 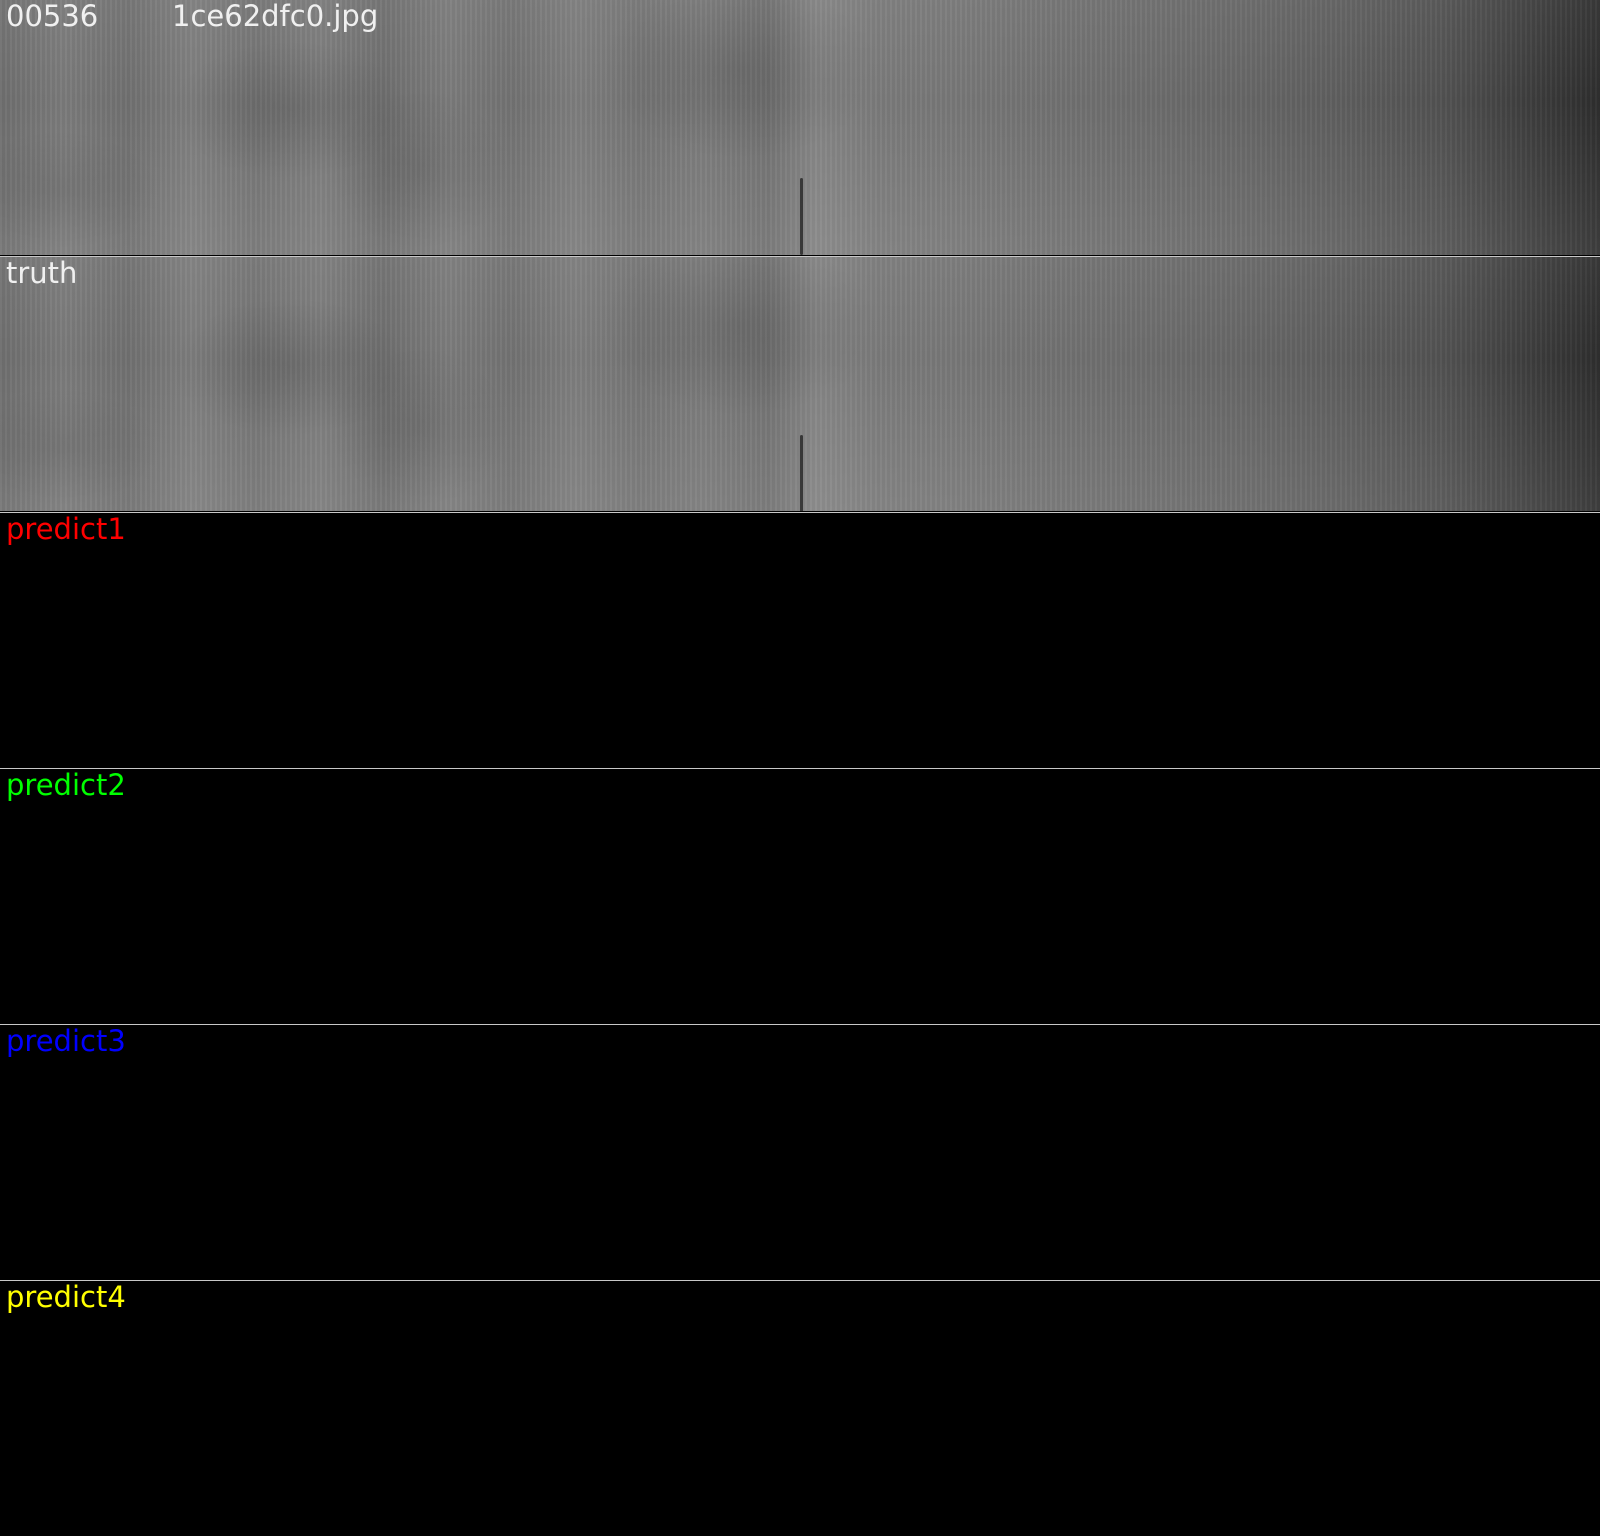 I want to click on predict2-label: predict2, so click(x=66, y=785).